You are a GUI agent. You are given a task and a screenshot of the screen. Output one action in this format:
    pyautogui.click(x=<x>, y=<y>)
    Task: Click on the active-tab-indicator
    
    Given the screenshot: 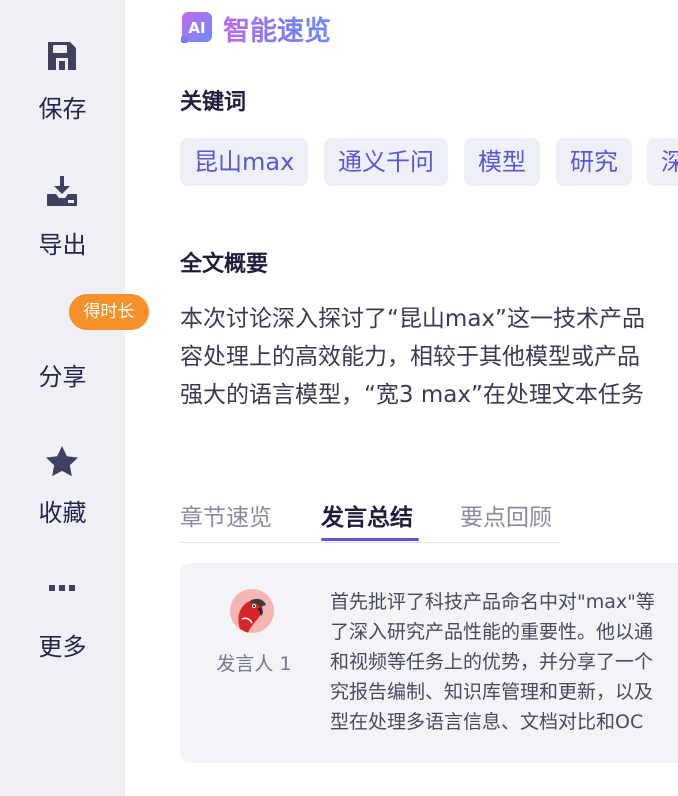 What is the action you would take?
    pyautogui.click(x=370, y=539)
    